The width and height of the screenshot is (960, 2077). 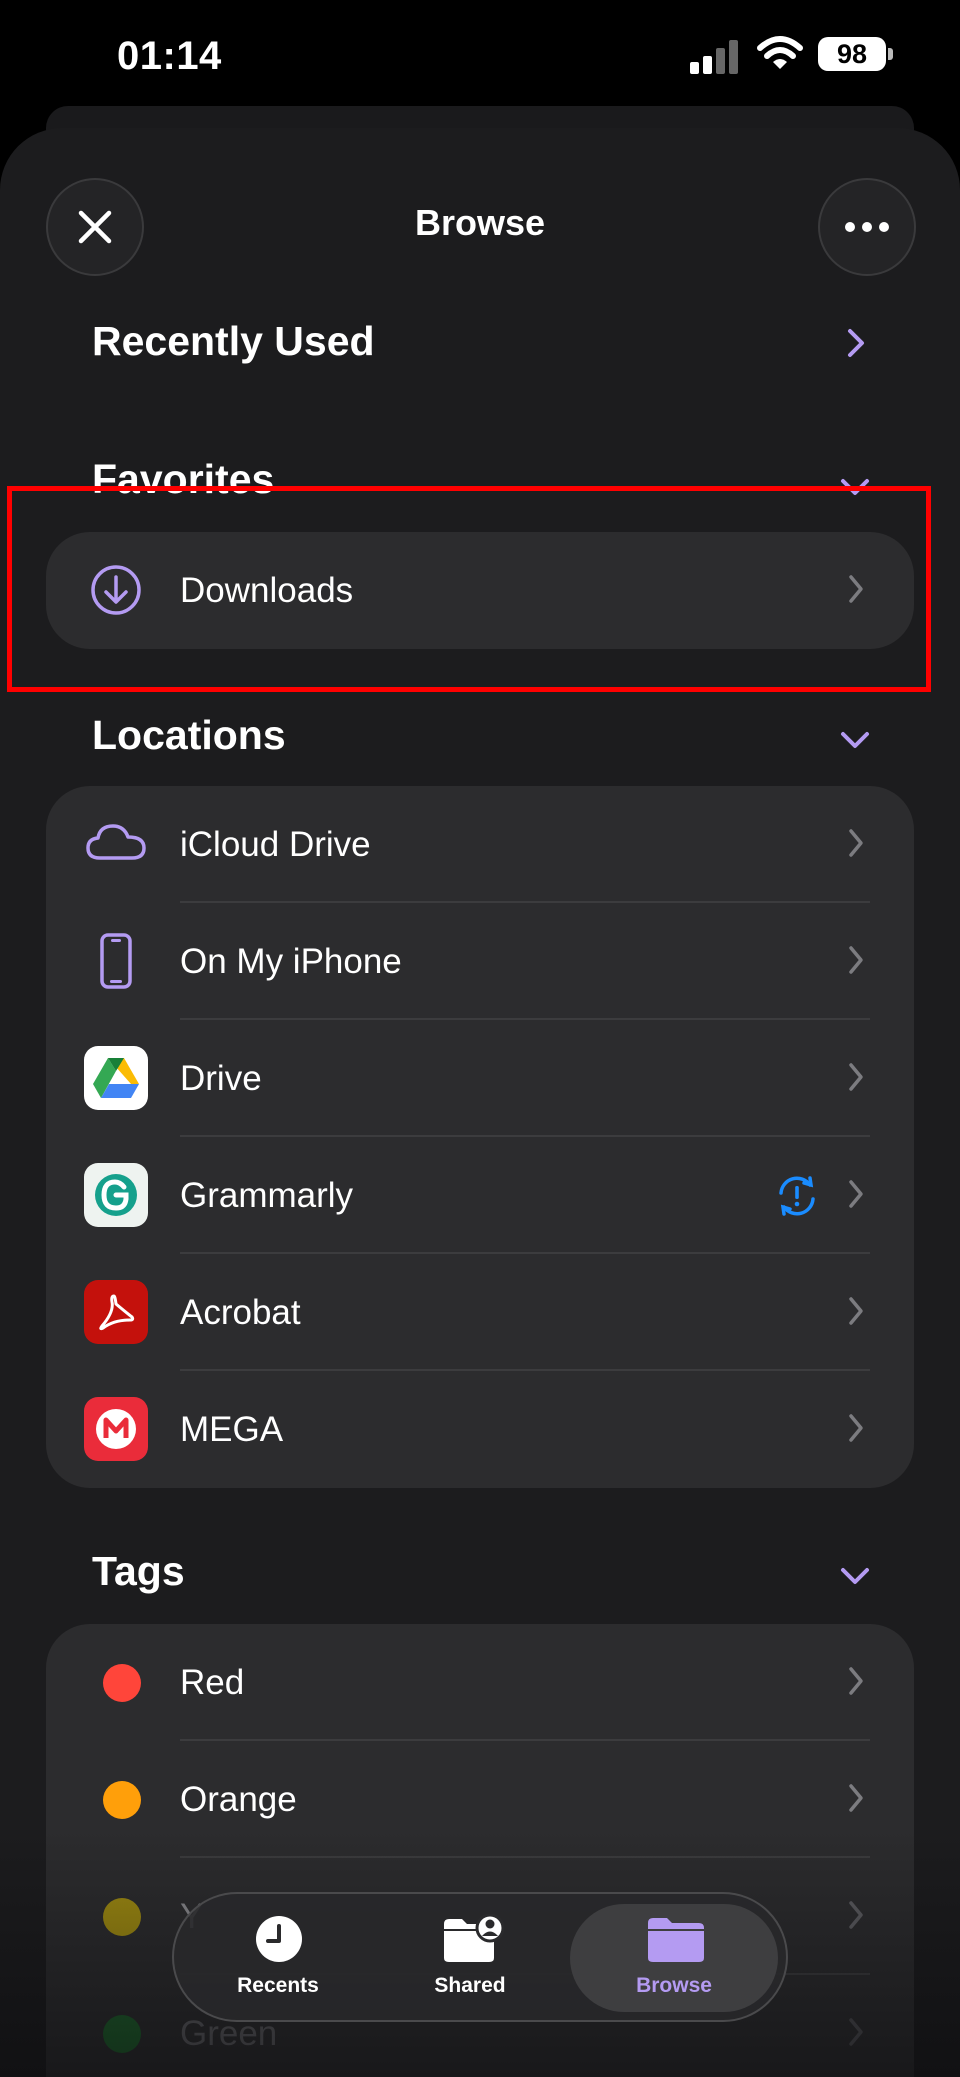 I want to click on location-item-icloud-drive: iCloud Drive, so click(x=480, y=844).